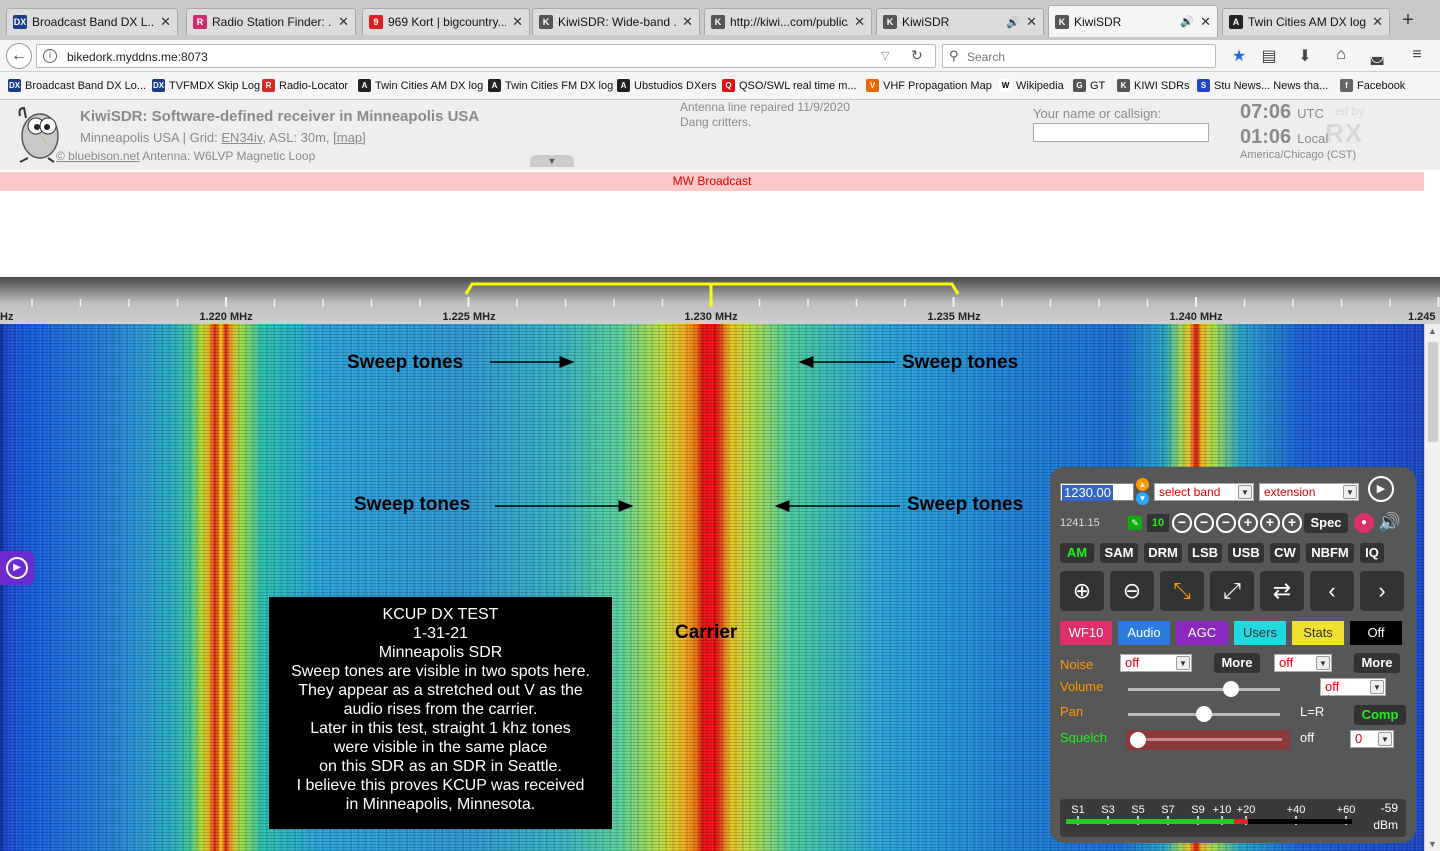 Image resolution: width=1440 pixels, height=851 pixels. I want to click on mode-button-drm: DRM, so click(1163, 553).